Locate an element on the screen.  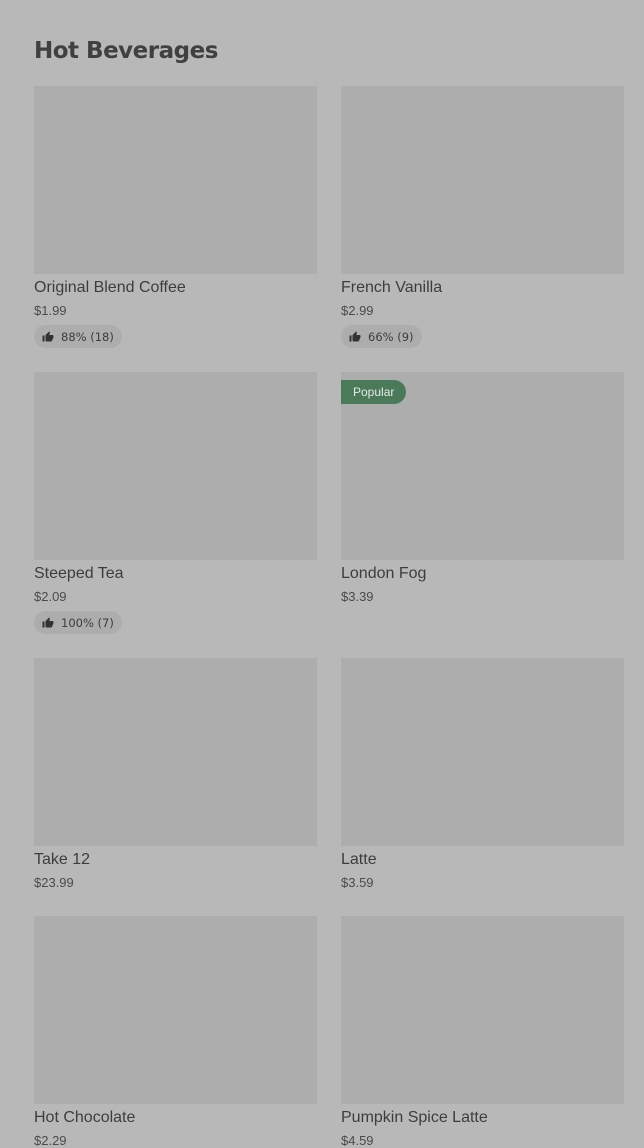
rating-text: 100% (7) is located at coordinates (87, 622).